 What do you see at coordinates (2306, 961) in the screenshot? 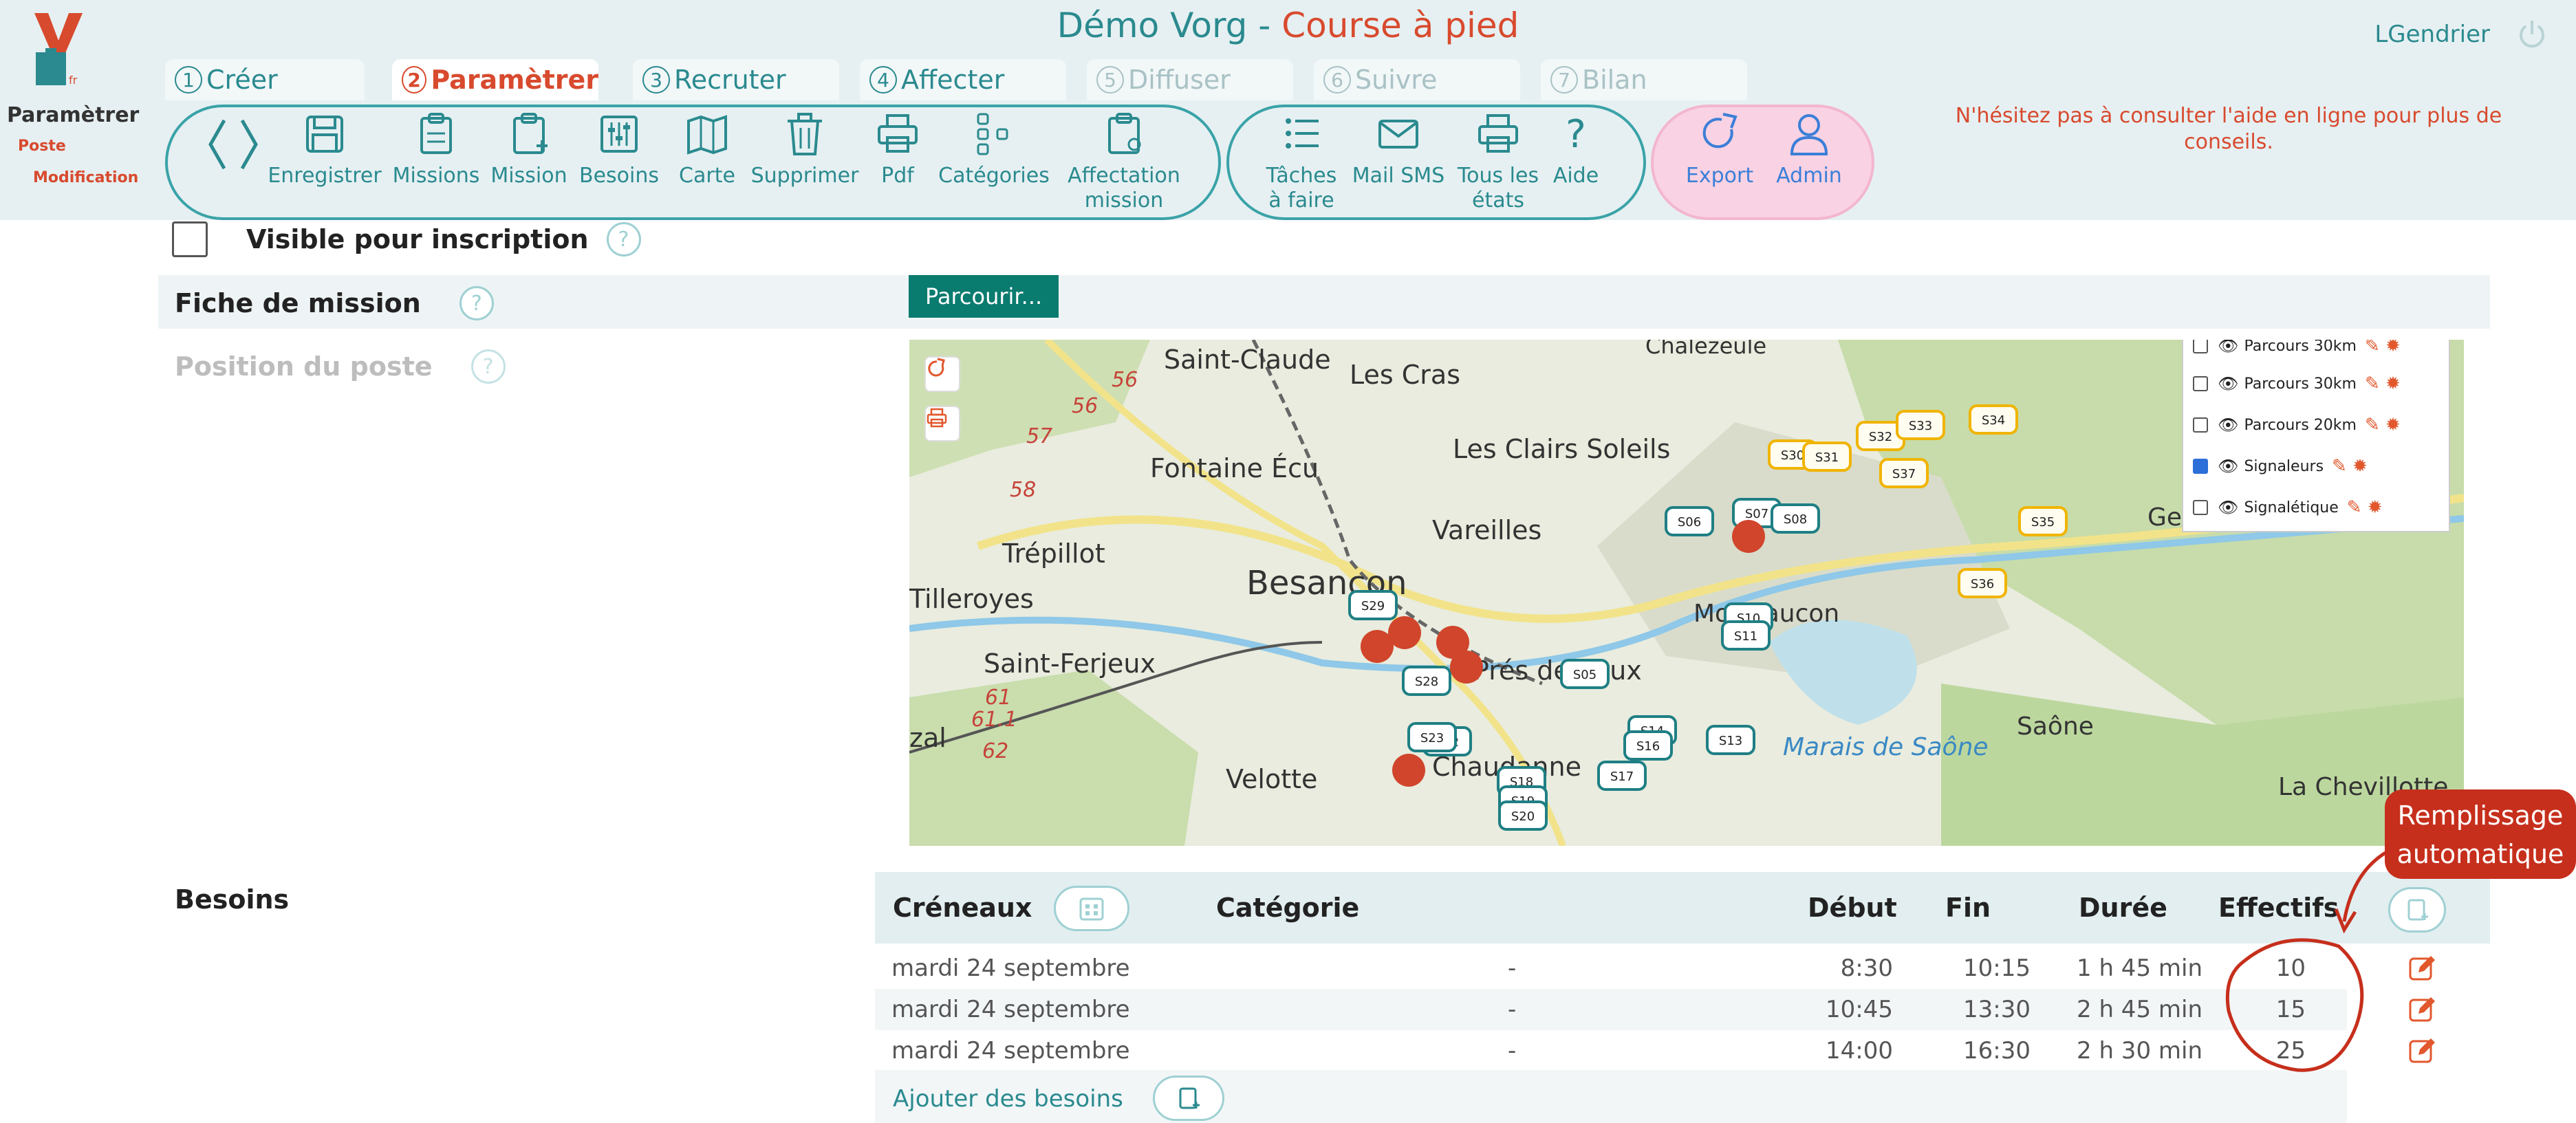
I see `annotation-overlay` at bounding box center [2306, 961].